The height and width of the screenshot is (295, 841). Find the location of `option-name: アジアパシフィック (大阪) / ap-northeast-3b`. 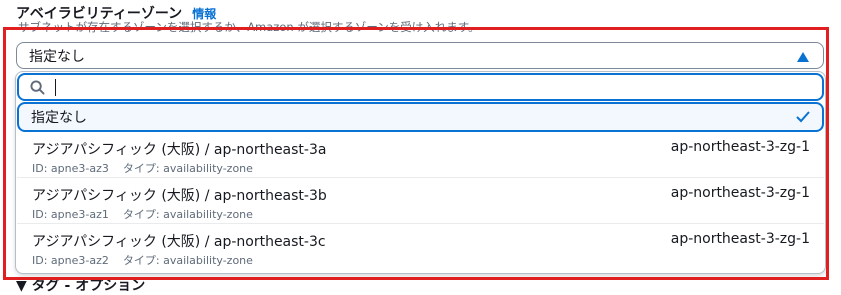

option-name: アジアパシフィック (大阪) / ap-northeast-3b is located at coordinates (179, 196).